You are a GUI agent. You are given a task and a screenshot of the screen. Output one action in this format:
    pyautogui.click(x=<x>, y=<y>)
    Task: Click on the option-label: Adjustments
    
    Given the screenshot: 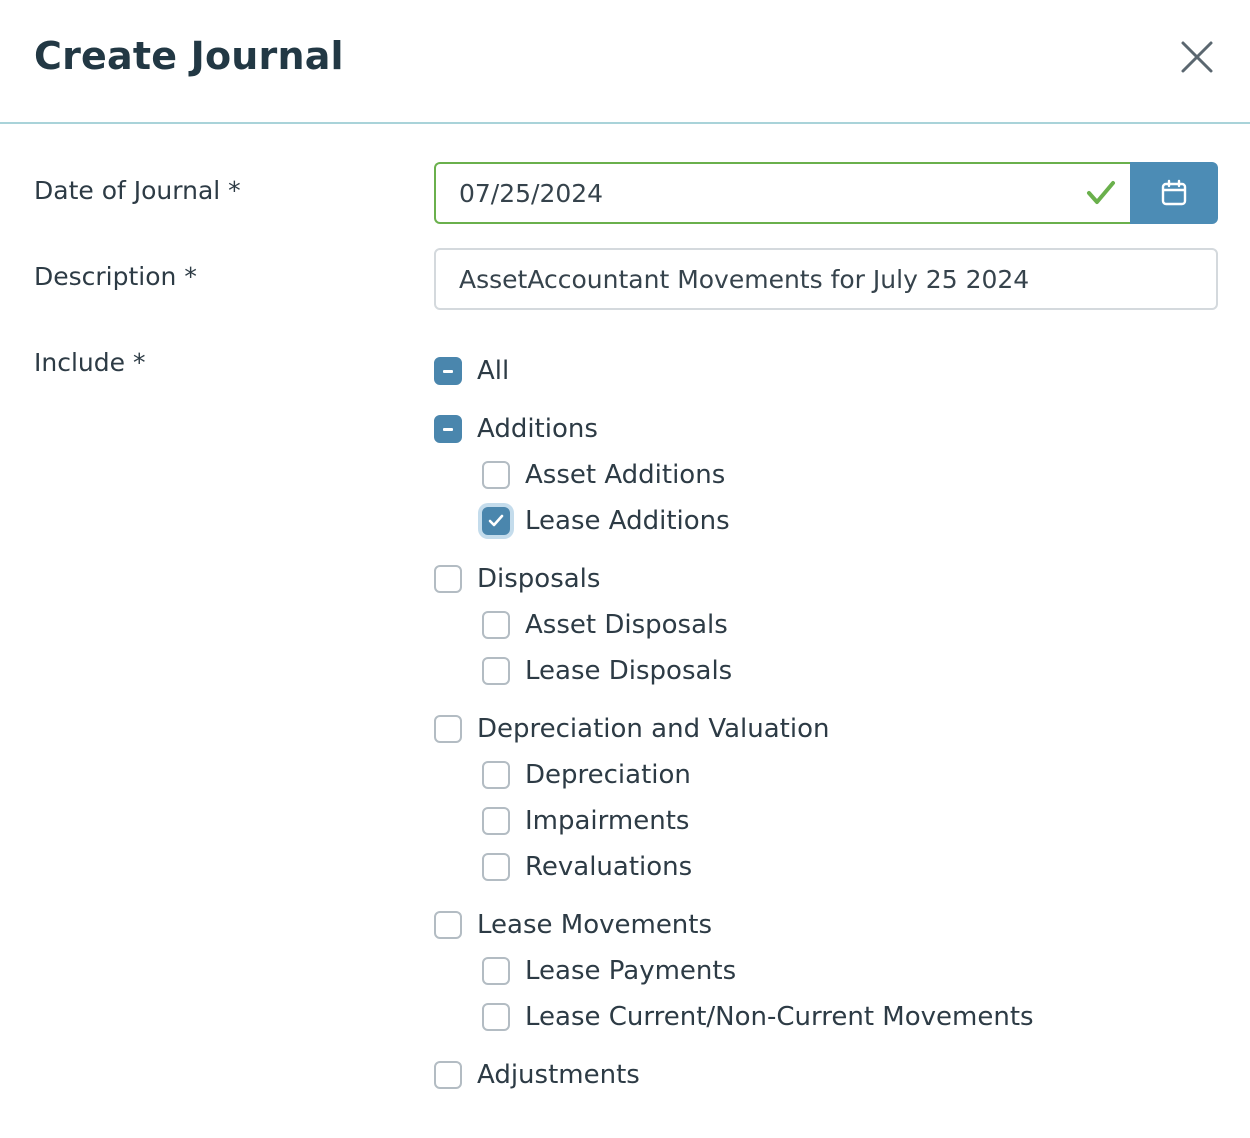 What is the action you would take?
    pyautogui.click(x=558, y=1075)
    